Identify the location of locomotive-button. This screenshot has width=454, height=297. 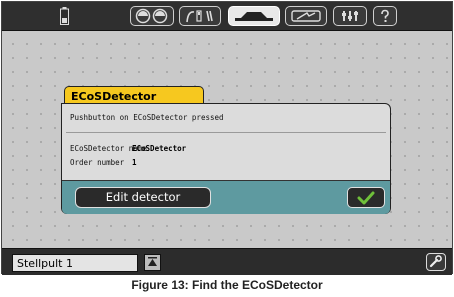
(306, 16).